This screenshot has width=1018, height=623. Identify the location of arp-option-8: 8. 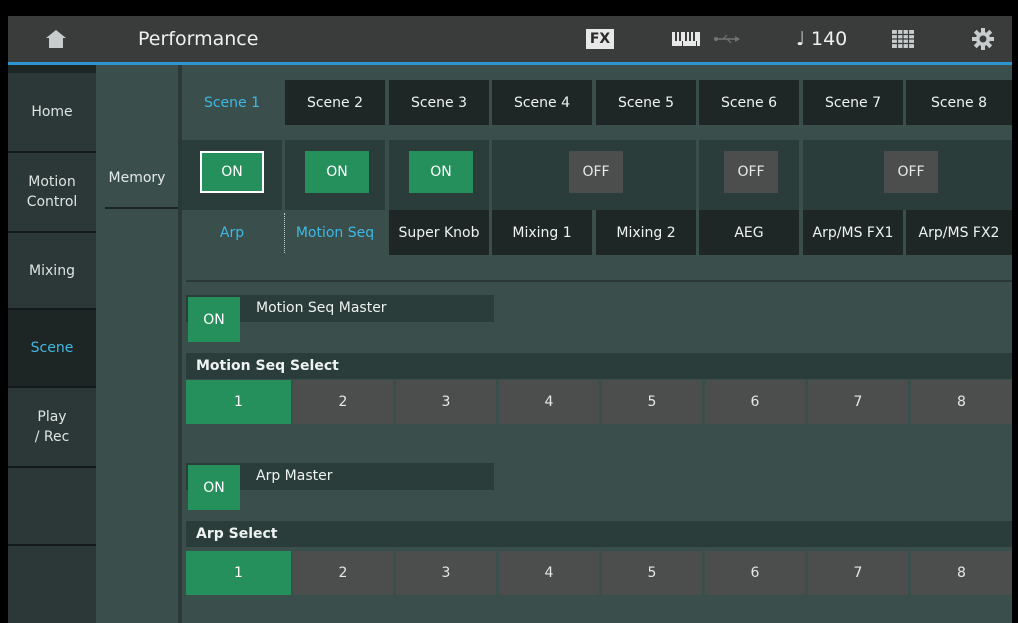
(961, 573).